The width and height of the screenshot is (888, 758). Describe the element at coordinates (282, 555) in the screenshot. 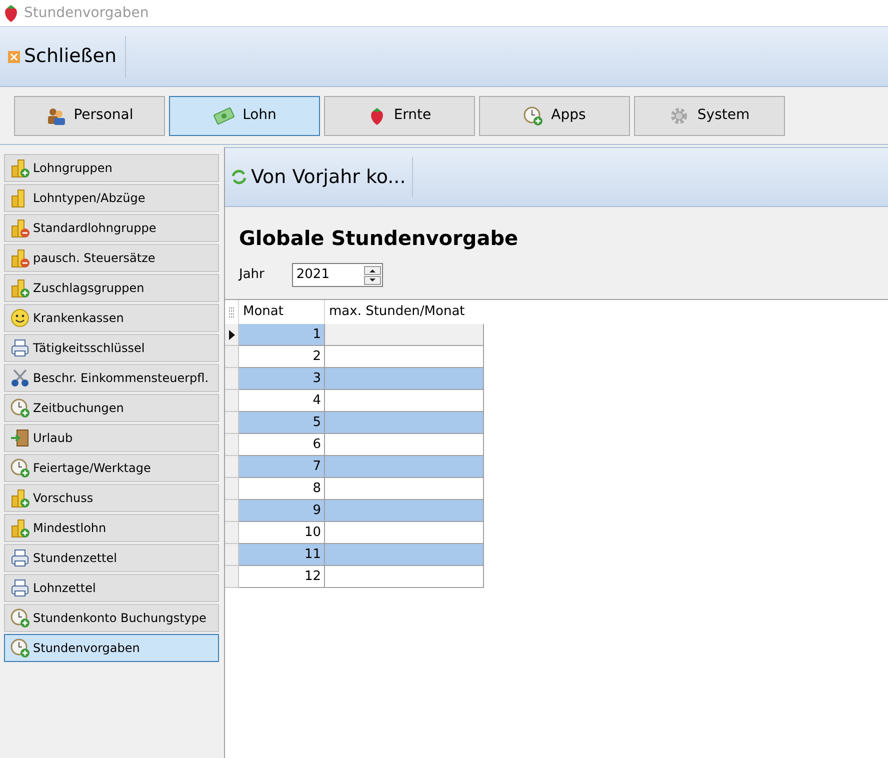

I see `table-cell: 11` at that location.